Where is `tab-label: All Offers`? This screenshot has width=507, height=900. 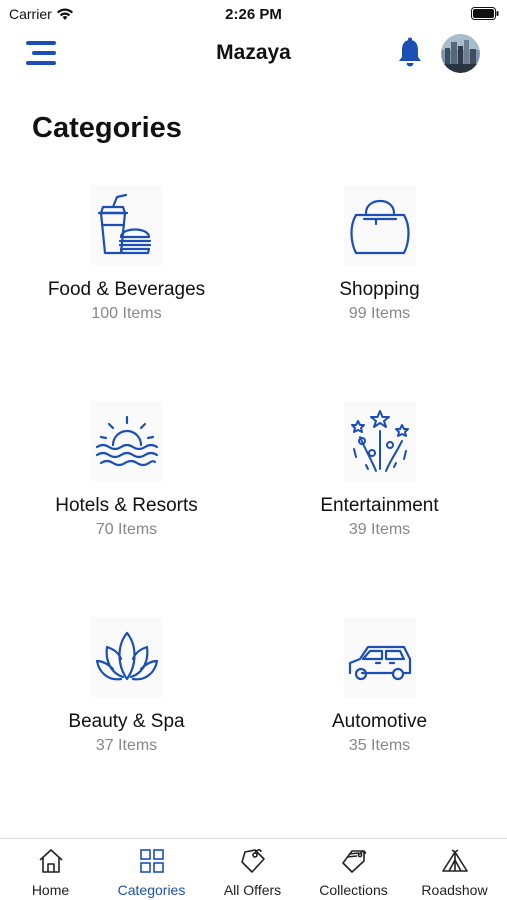
tab-label: All Offers is located at coordinates (252, 890).